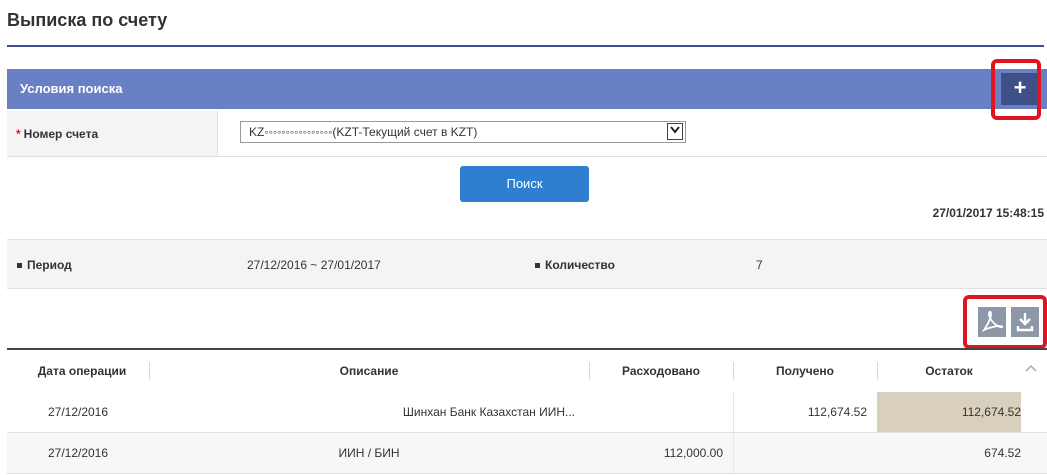 This screenshot has height=475, width=1047. I want to click on count-label: Количество, so click(575, 265).